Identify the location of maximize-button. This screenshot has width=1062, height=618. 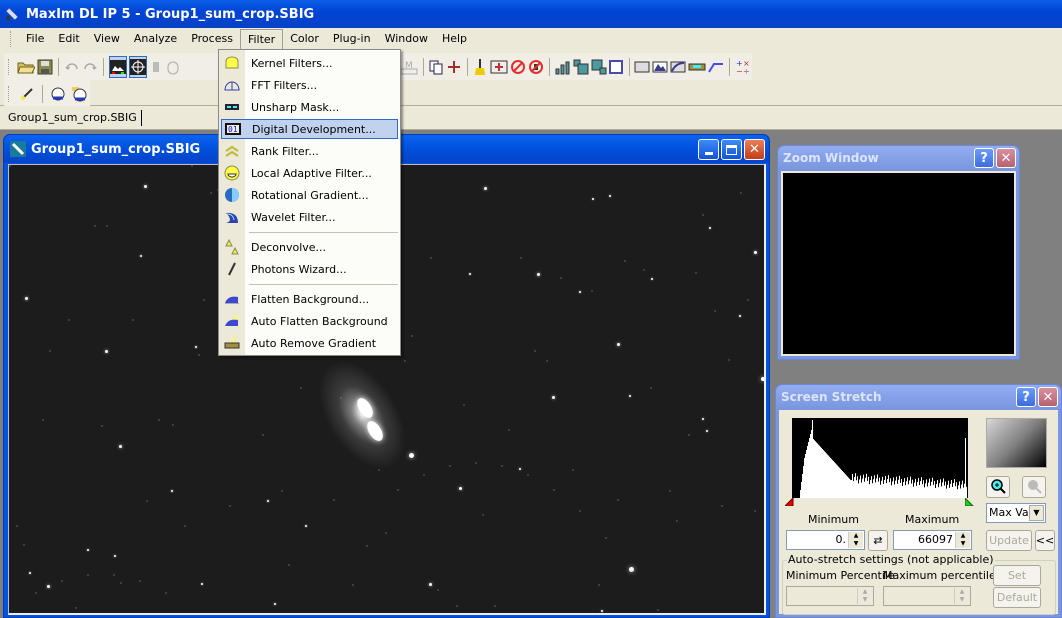
(731, 149).